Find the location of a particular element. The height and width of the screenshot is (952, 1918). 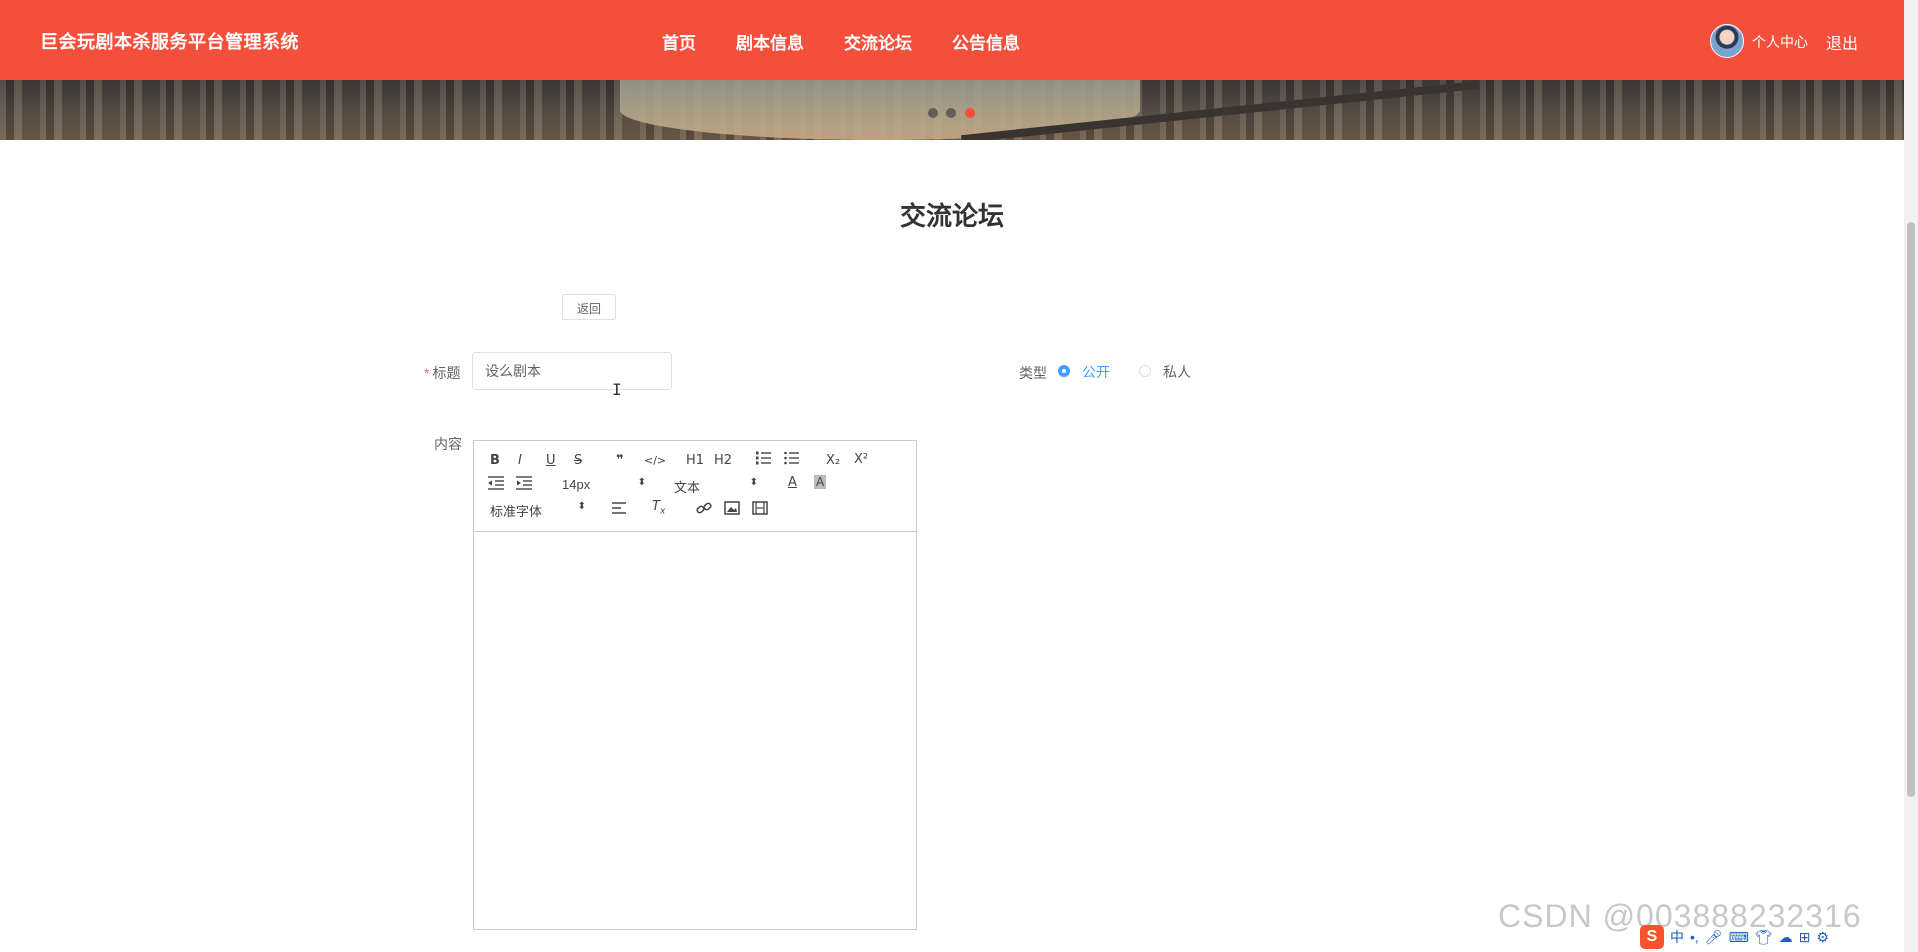

bold-button: B is located at coordinates (495, 460).